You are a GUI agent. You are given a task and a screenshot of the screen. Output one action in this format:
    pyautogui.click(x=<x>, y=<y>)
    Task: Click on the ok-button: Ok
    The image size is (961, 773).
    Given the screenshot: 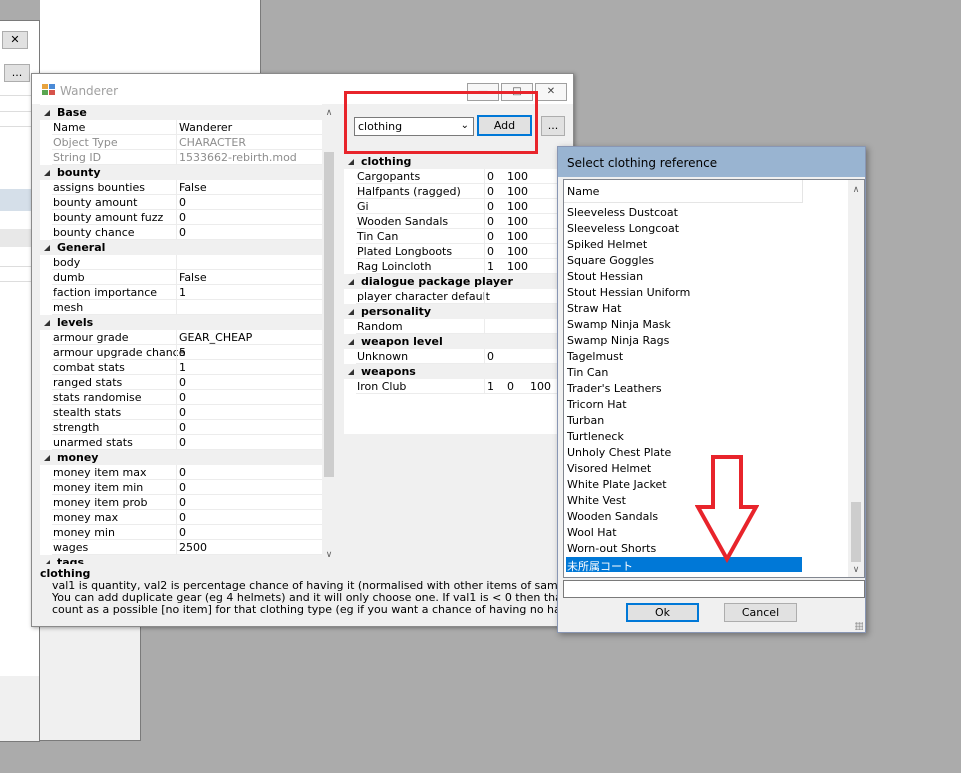 What is the action you would take?
    pyautogui.click(x=662, y=612)
    